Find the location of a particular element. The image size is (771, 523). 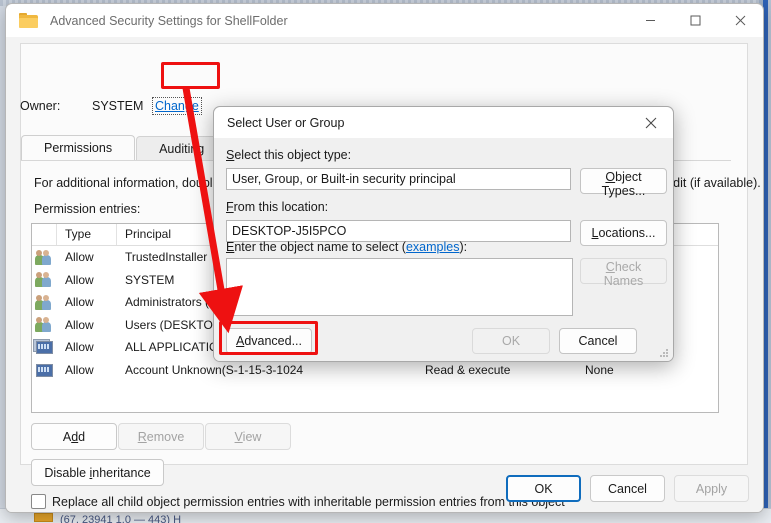

change-owner-link: Change is located at coordinates (177, 106).